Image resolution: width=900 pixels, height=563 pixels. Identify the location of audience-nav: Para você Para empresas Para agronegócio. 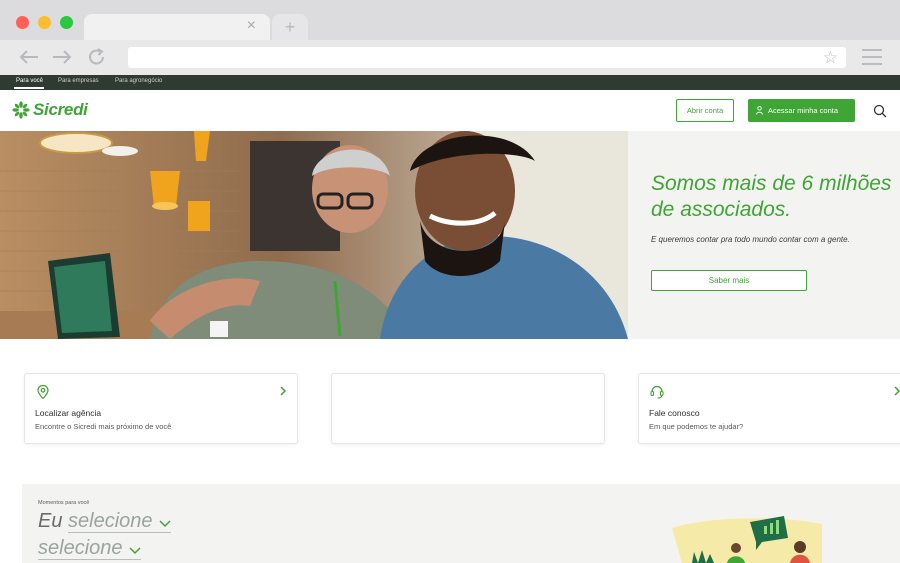
(450, 82).